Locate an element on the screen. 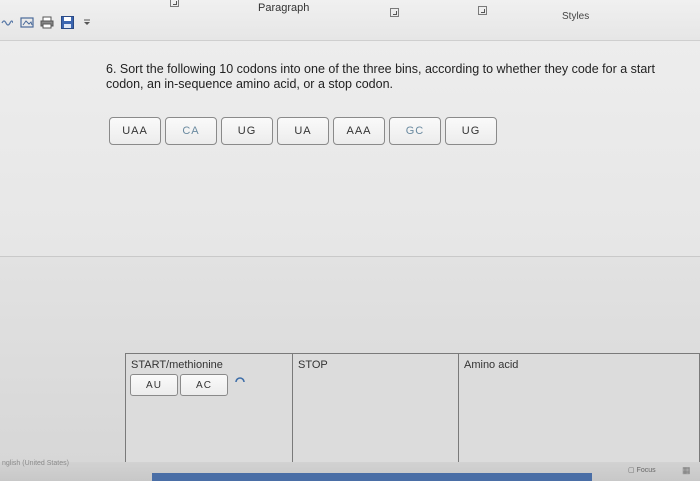  view-layout-icon: ▦ is located at coordinates (686, 470).